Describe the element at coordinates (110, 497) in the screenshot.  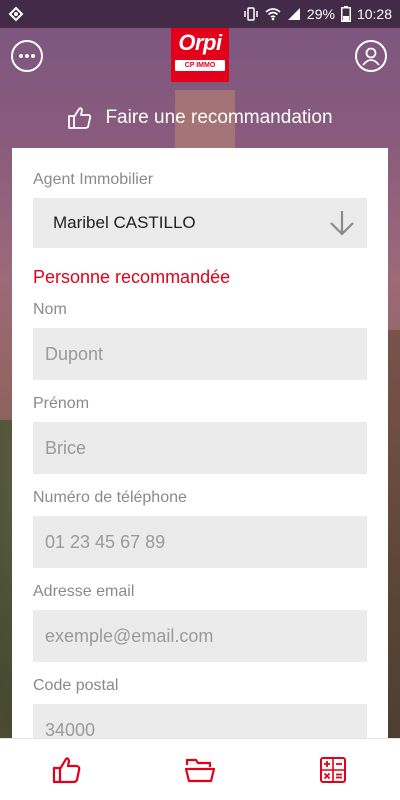
I see `phone-label: Numéro de téléphone` at that location.